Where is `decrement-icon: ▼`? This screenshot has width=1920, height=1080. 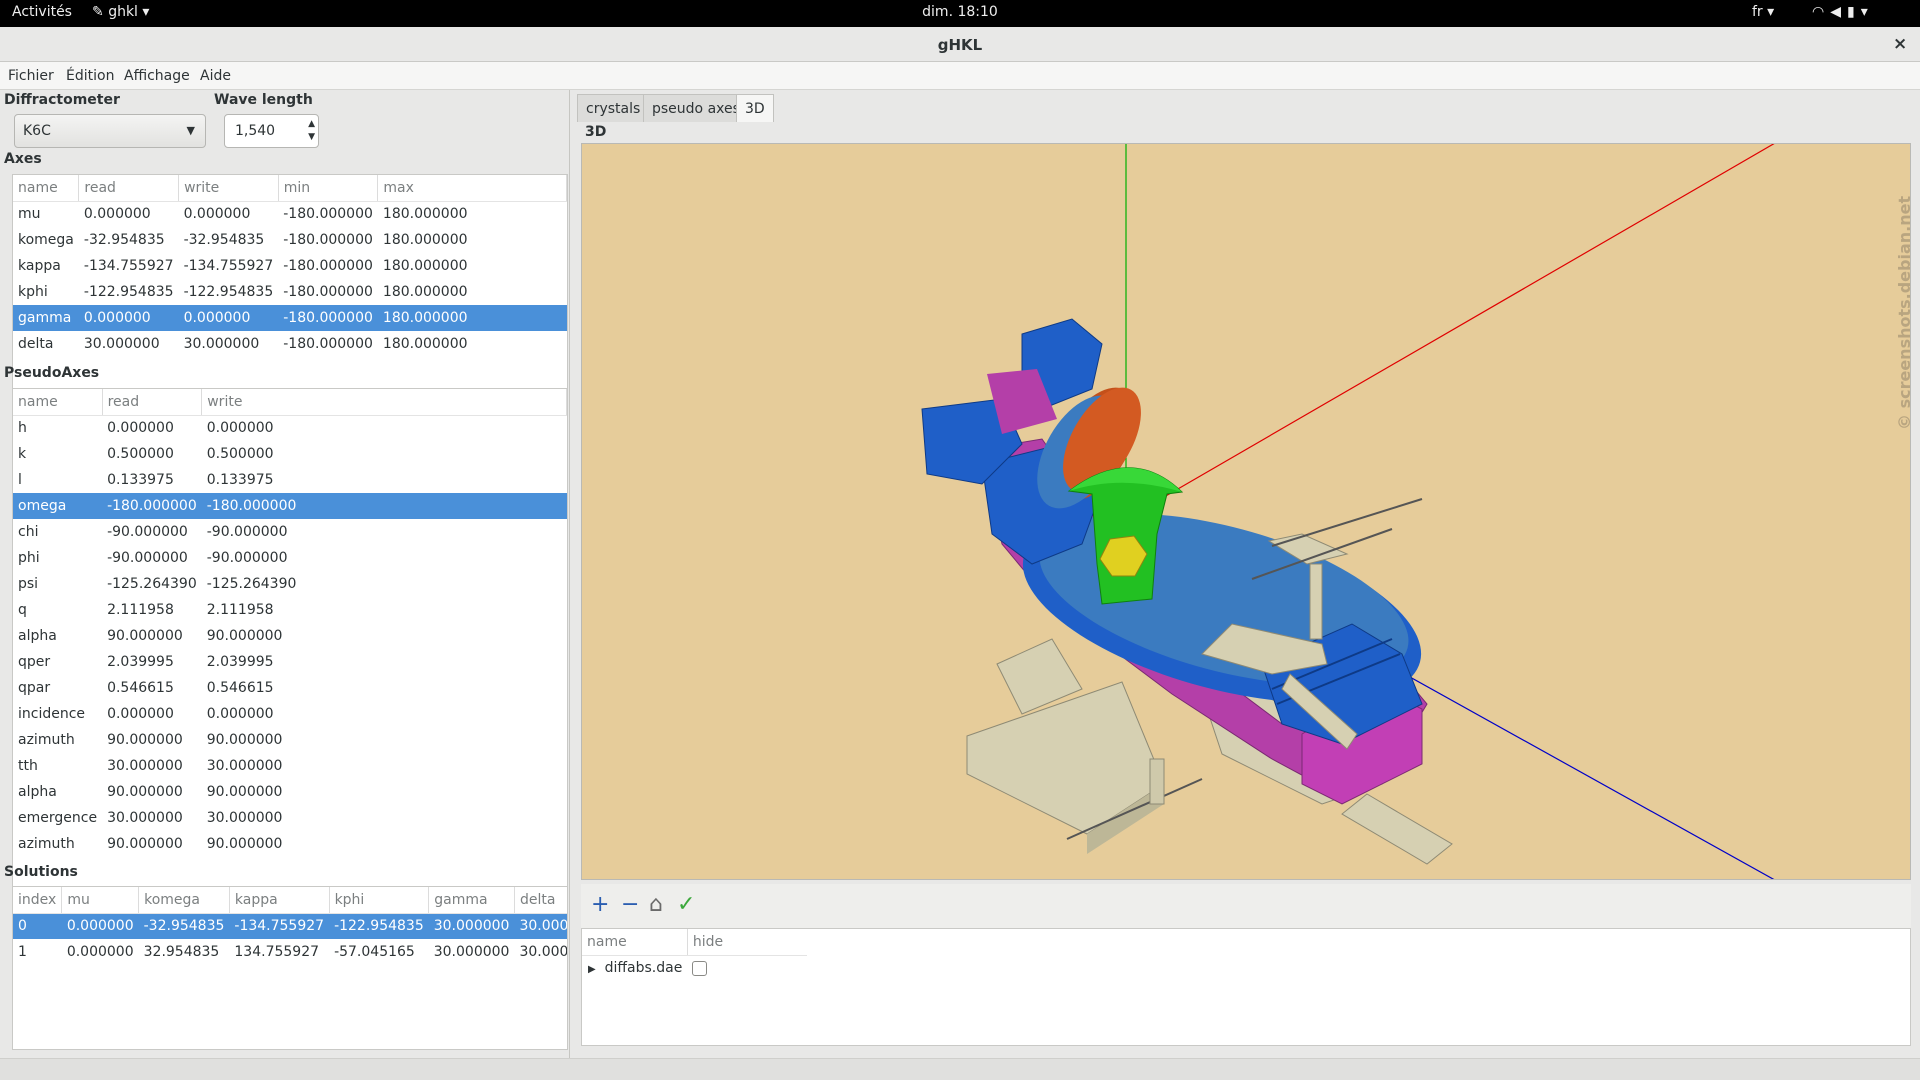
decrement-icon: ▼ is located at coordinates (311, 137).